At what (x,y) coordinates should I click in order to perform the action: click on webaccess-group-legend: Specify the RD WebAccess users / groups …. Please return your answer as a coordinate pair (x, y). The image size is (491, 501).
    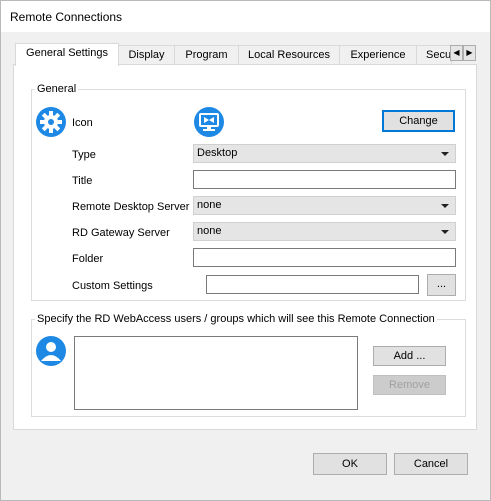
    Looking at the image, I should click on (236, 319).